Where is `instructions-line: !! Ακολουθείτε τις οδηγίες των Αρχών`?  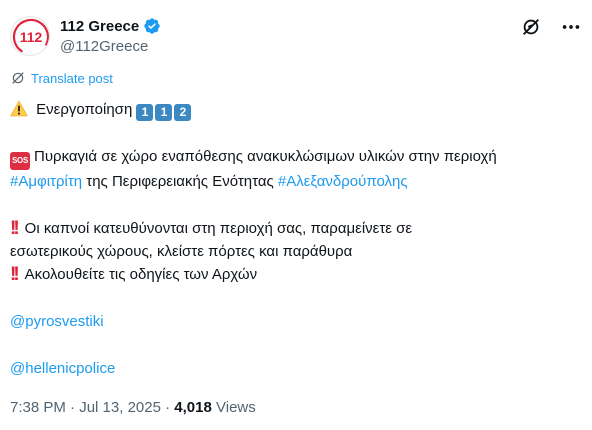 instructions-line: !! Ακολουθείτε τις οδηγίες των Αρχών is located at coordinates (294, 274).